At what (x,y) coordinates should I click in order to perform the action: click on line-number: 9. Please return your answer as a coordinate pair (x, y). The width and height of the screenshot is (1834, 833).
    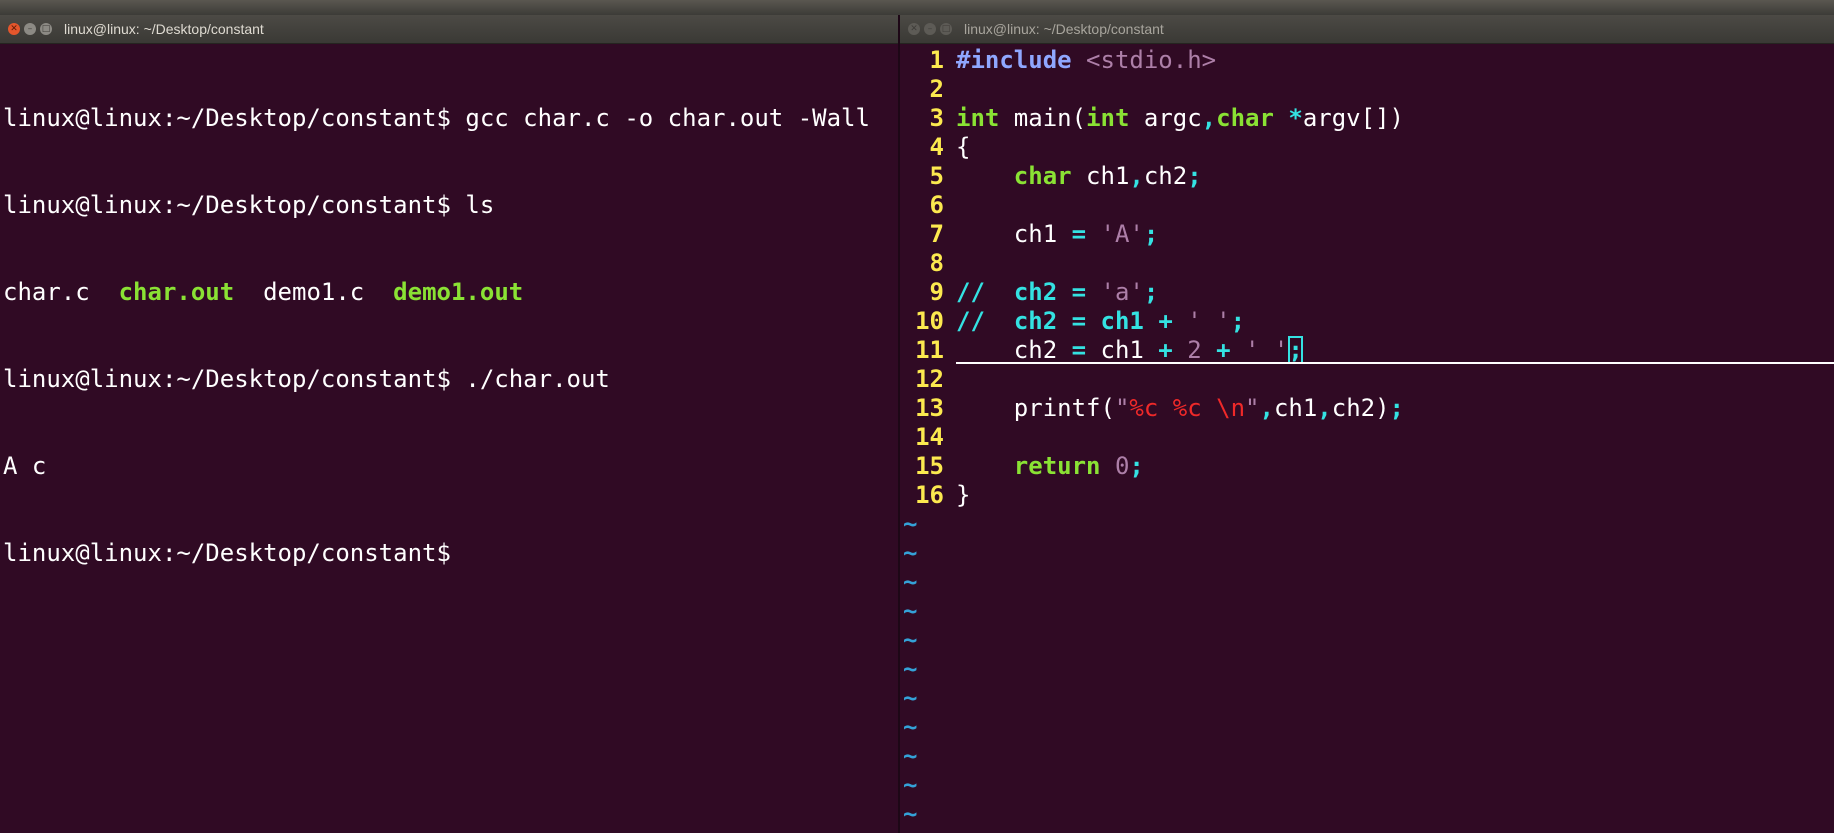
    Looking at the image, I should click on (936, 292).